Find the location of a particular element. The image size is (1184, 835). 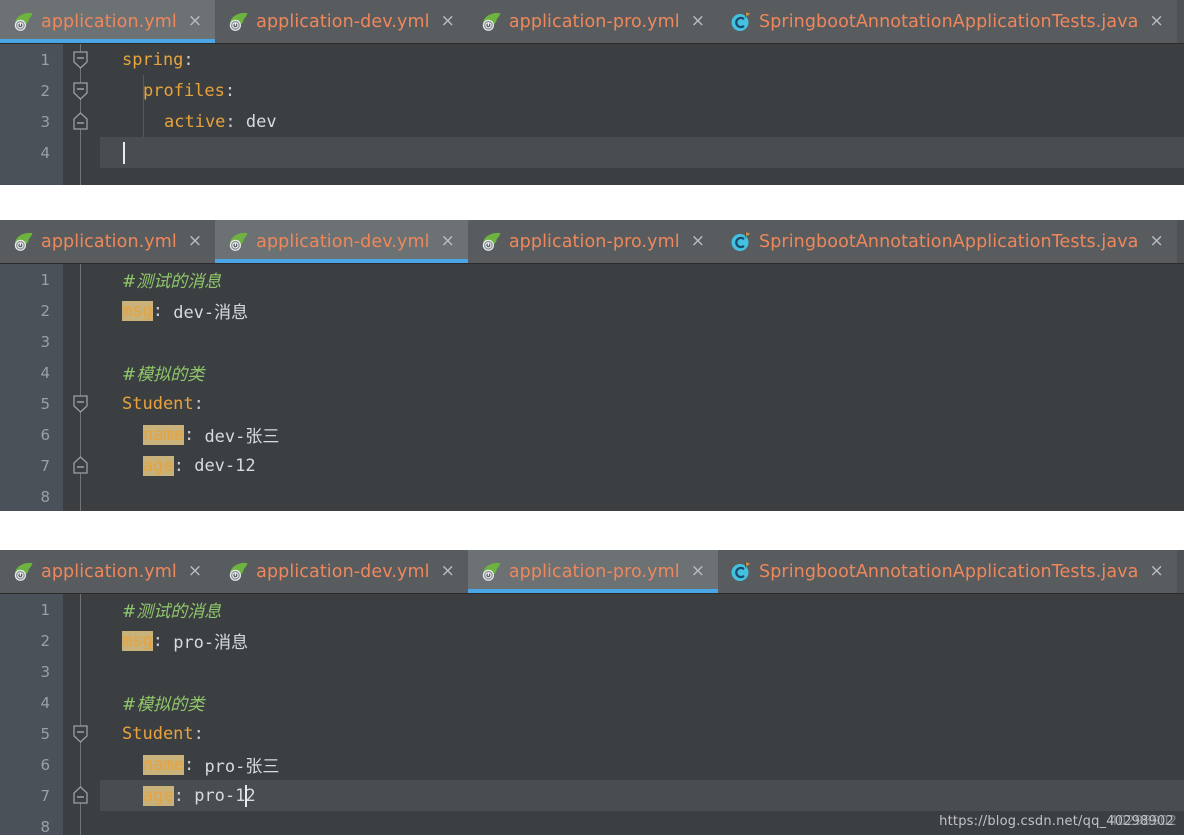

line-number: 1 is located at coordinates (45, 280).